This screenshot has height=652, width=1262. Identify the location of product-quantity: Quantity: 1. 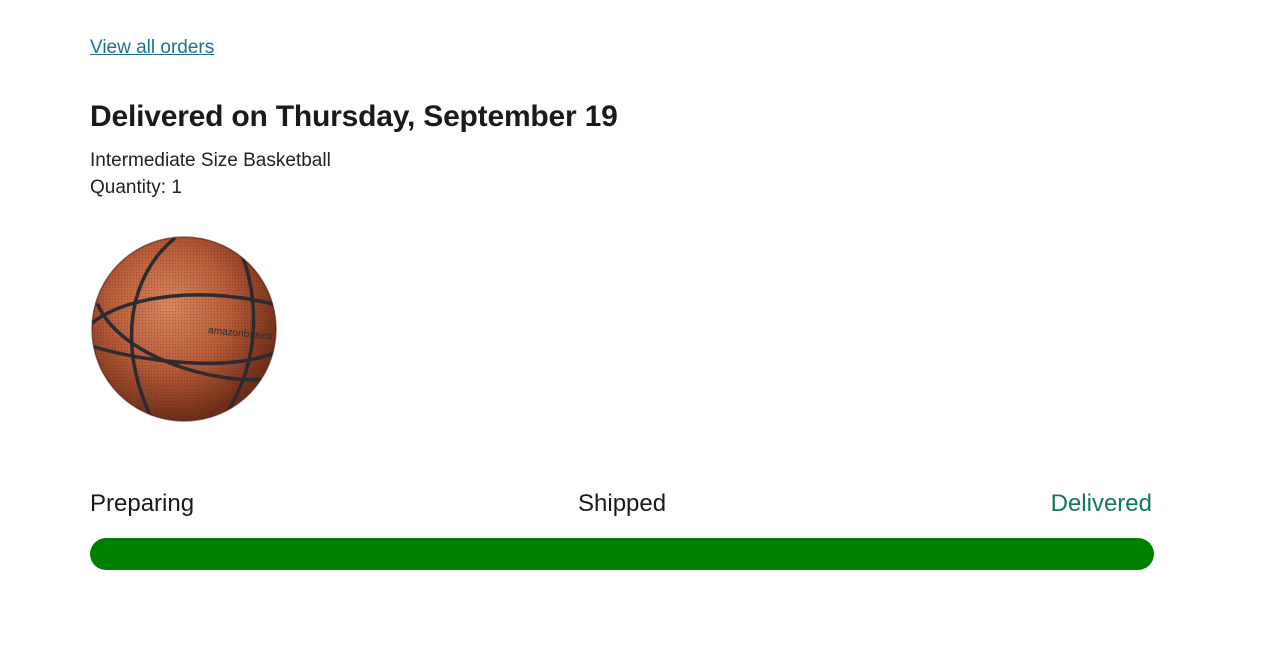
(136, 187).